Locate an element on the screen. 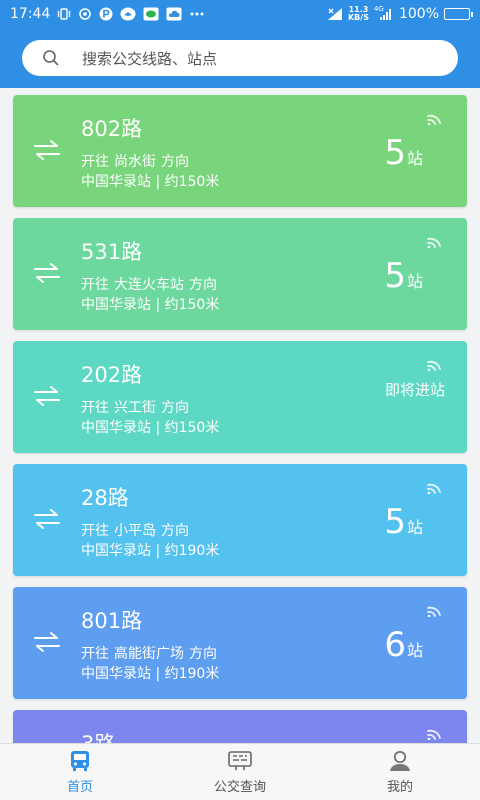 This screenshot has width=480, height=800. destination: 高能街广场 is located at coordinates (149, 654).